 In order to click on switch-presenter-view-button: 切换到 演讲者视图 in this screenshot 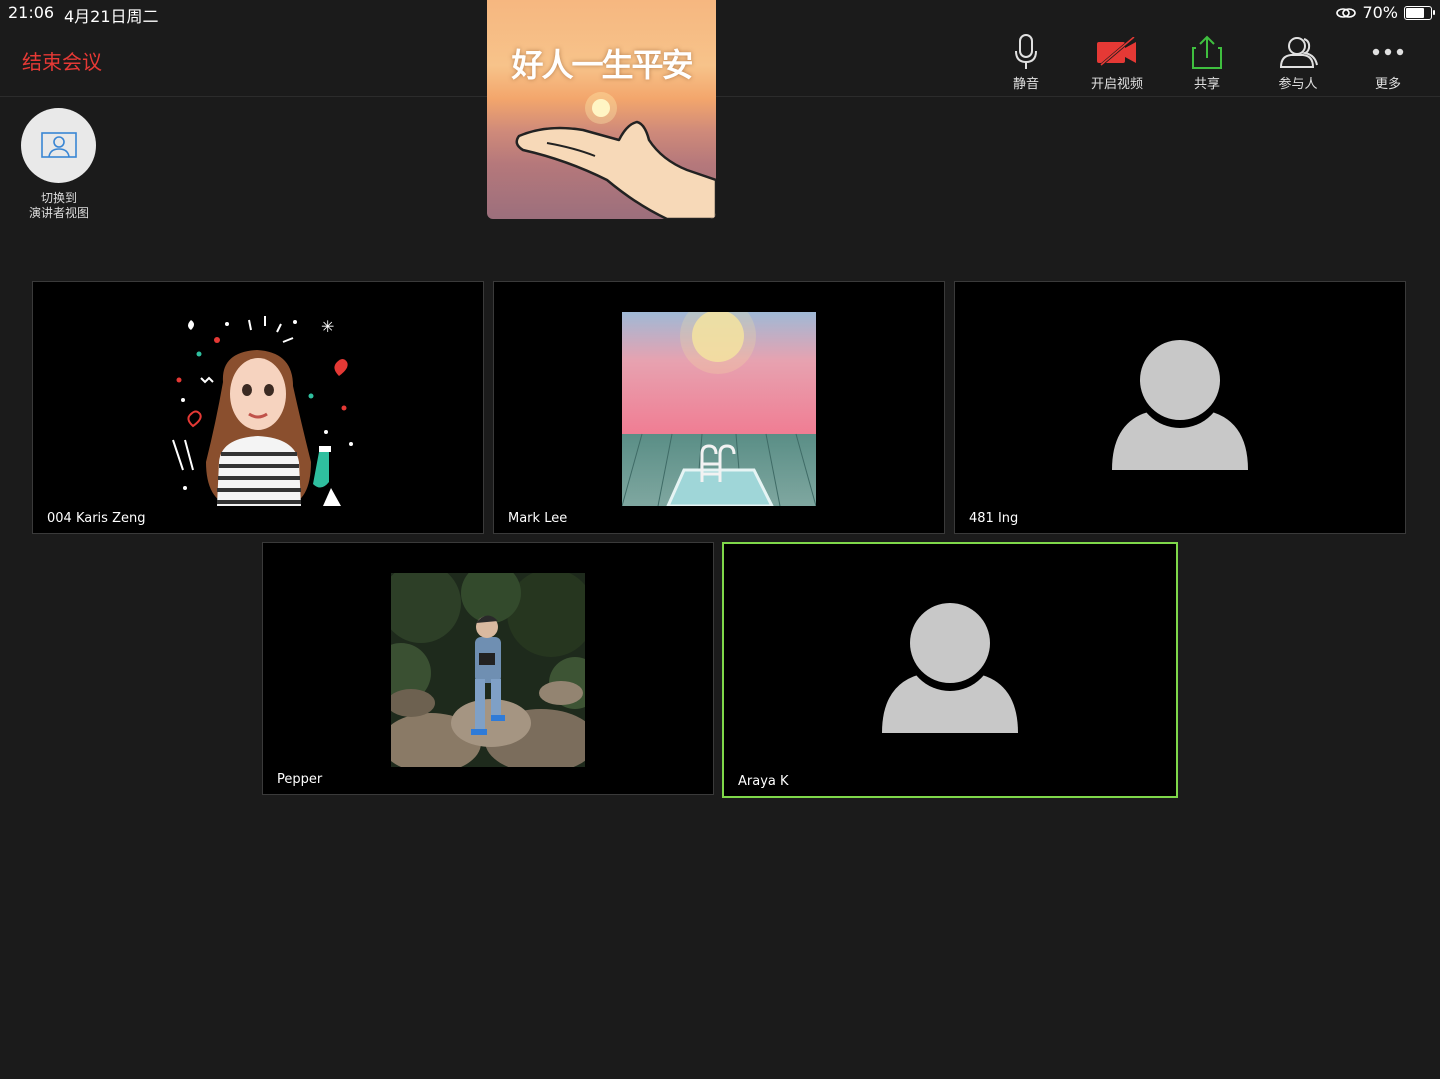, I will do `click(58, 164)`.